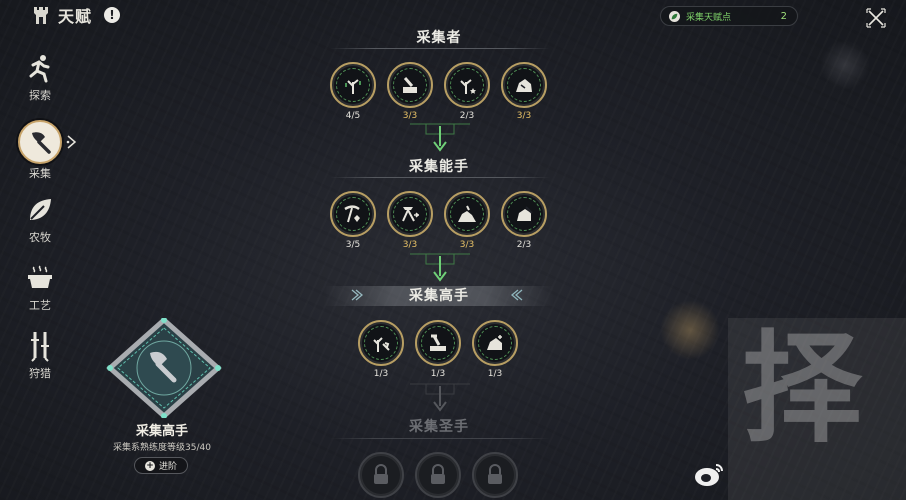 This screenshot has height=500, width=906. What do you see at coordinates (439, 427) in the screenshot?
I see `tier-title: 采集圣手` at bounding box center [439, 427].